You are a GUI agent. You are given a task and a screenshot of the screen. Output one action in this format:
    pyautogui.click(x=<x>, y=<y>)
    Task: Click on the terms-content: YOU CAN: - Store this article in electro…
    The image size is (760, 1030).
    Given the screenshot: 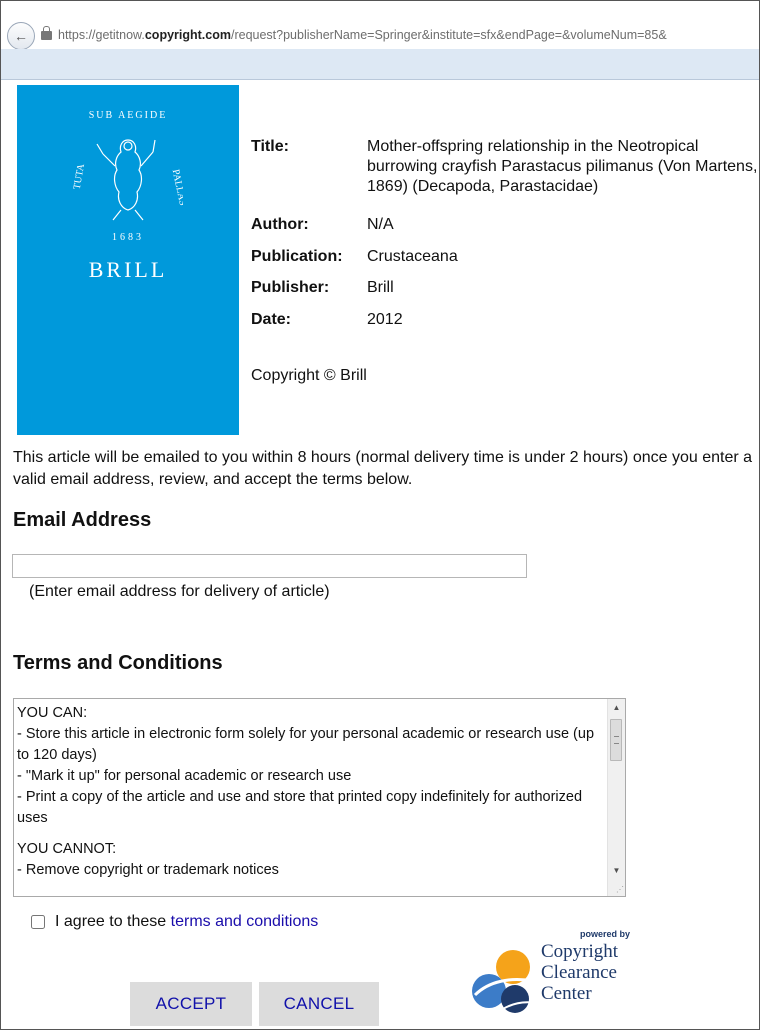 What is the action you would take?
    pyautogui.click(x=309, y=797)
    